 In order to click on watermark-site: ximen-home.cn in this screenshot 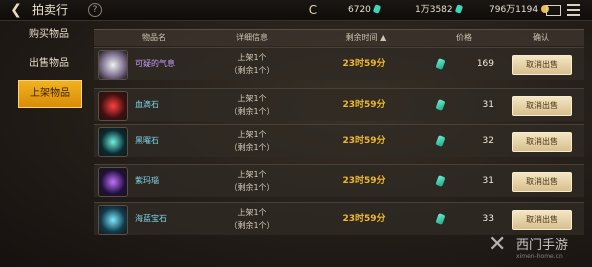, I will do `click(539, 256)`.